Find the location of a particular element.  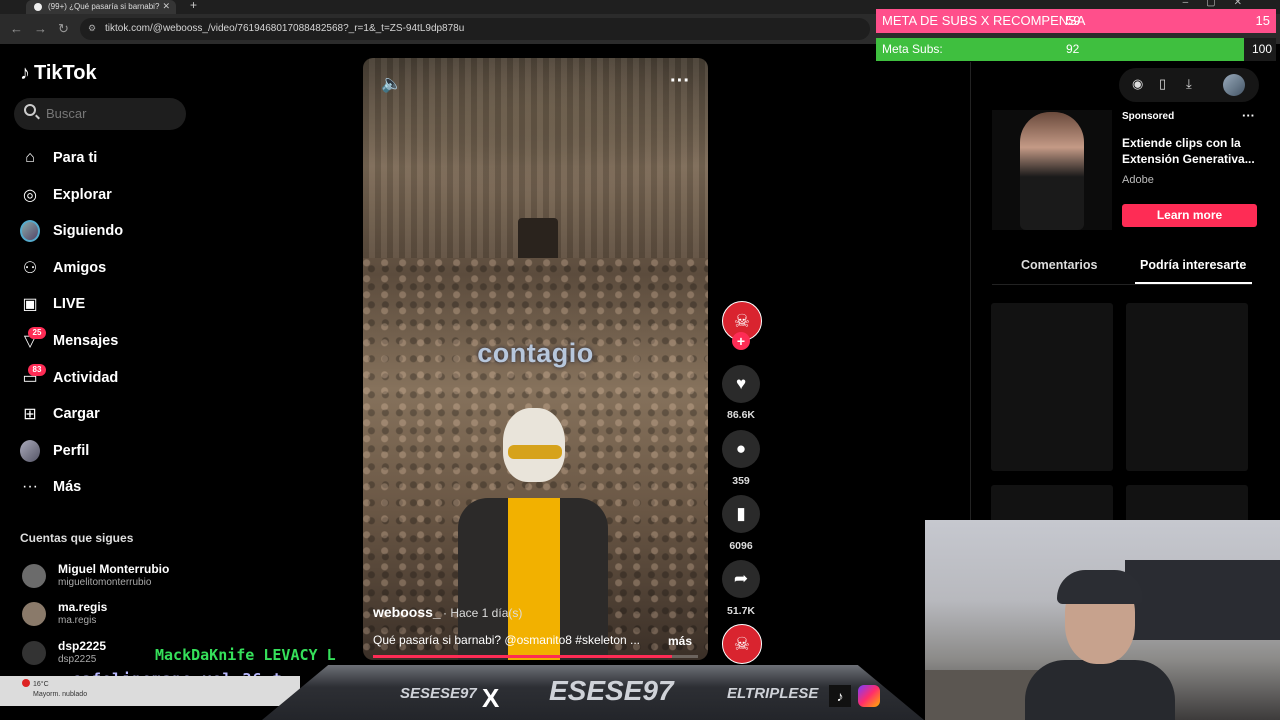

account-name: dsp2225 is located at coordinates (82, 646).